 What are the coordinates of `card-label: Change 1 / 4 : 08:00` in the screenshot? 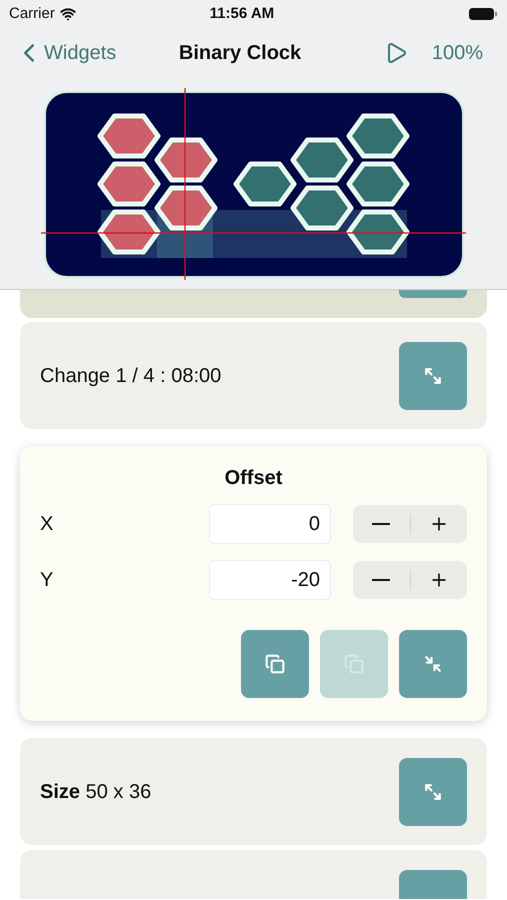 It's located at (131, 376).